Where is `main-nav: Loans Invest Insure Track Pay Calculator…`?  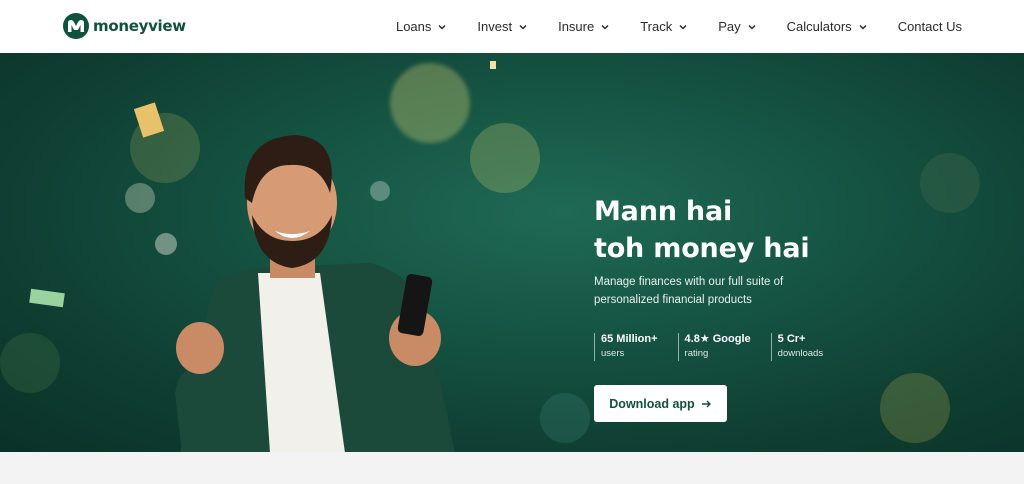
main-nav: Loans Invest Insure Track Pay Calculator… is located at coordinates (664, 26).